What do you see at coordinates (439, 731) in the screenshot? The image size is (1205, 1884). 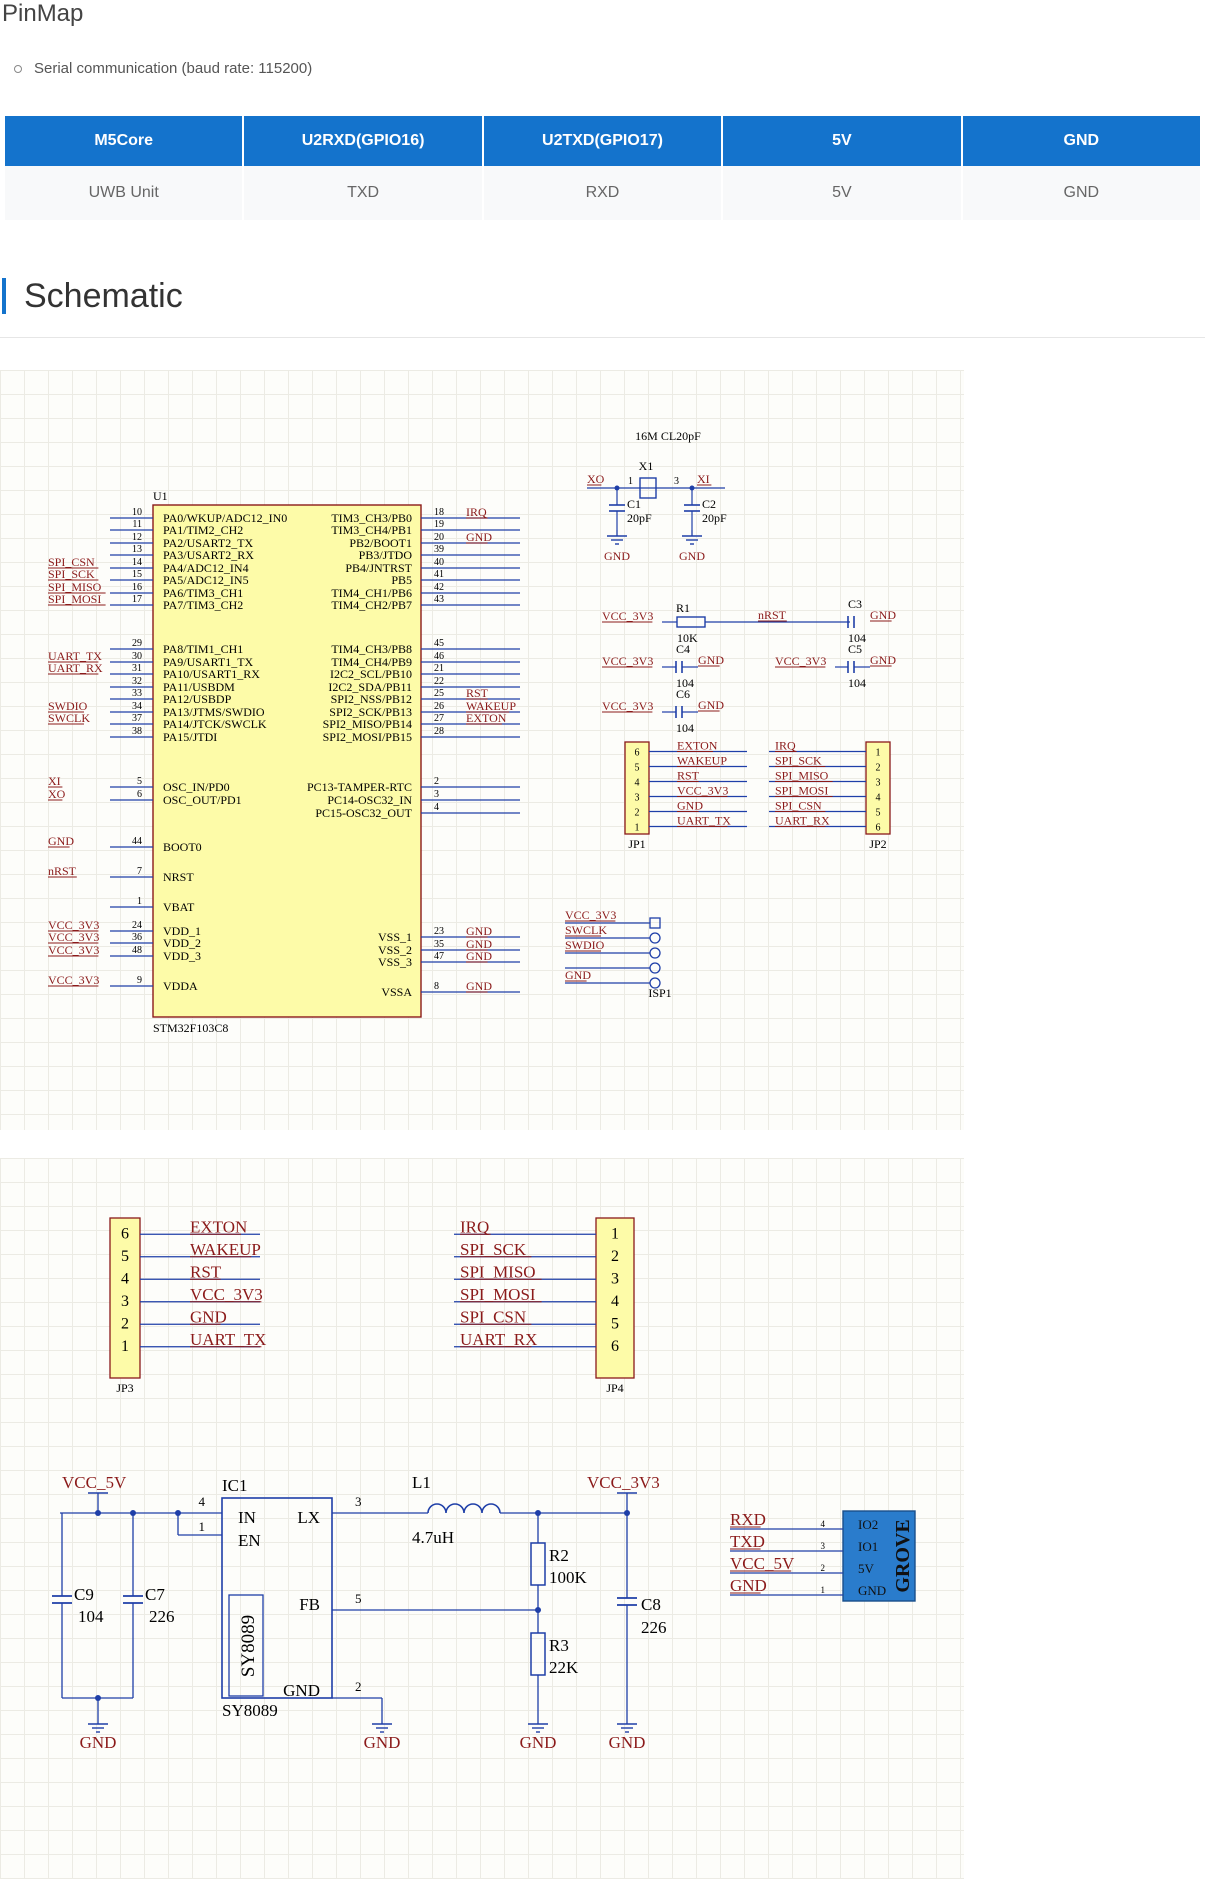 I see `pin-number: 28` at bounding box center [439, 731].